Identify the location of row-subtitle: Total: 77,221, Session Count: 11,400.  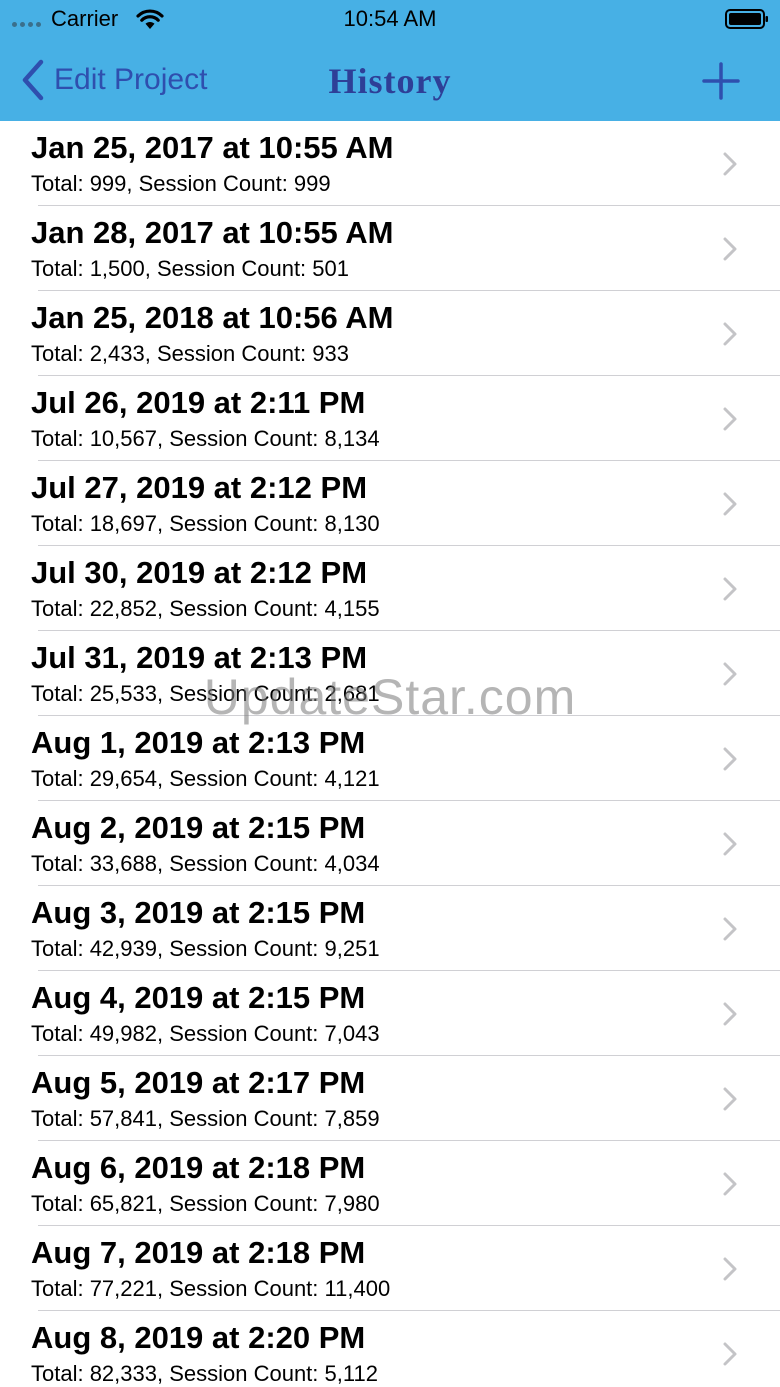
(211, 1288).